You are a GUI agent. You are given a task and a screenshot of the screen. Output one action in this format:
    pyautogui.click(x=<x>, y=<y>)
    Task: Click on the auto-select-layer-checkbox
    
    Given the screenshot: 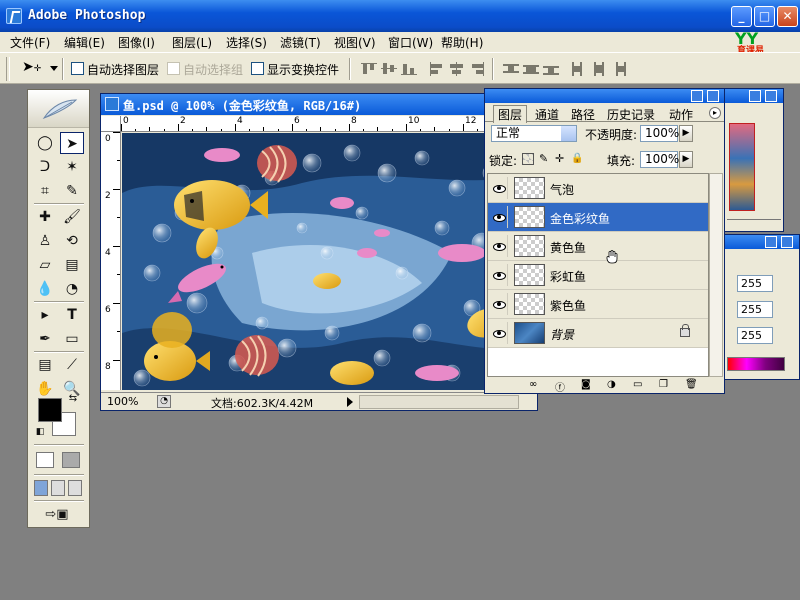 What is the action you would take?
    pyautogui.click(x=77, y=68)
    